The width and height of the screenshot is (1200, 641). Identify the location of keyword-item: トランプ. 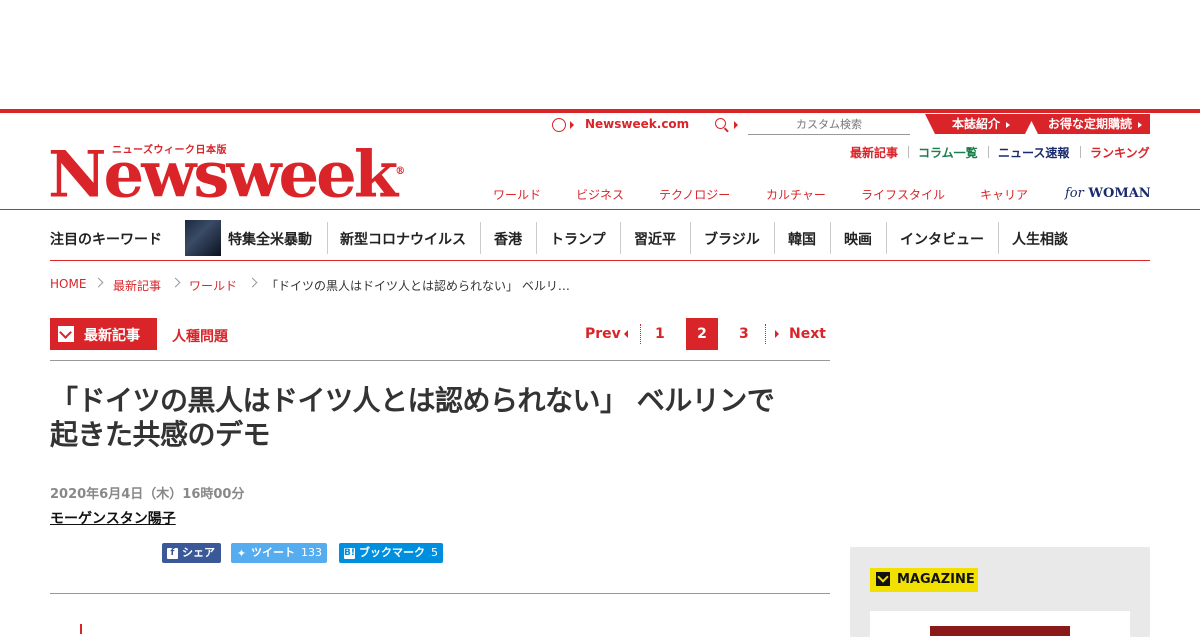
(578, 239).